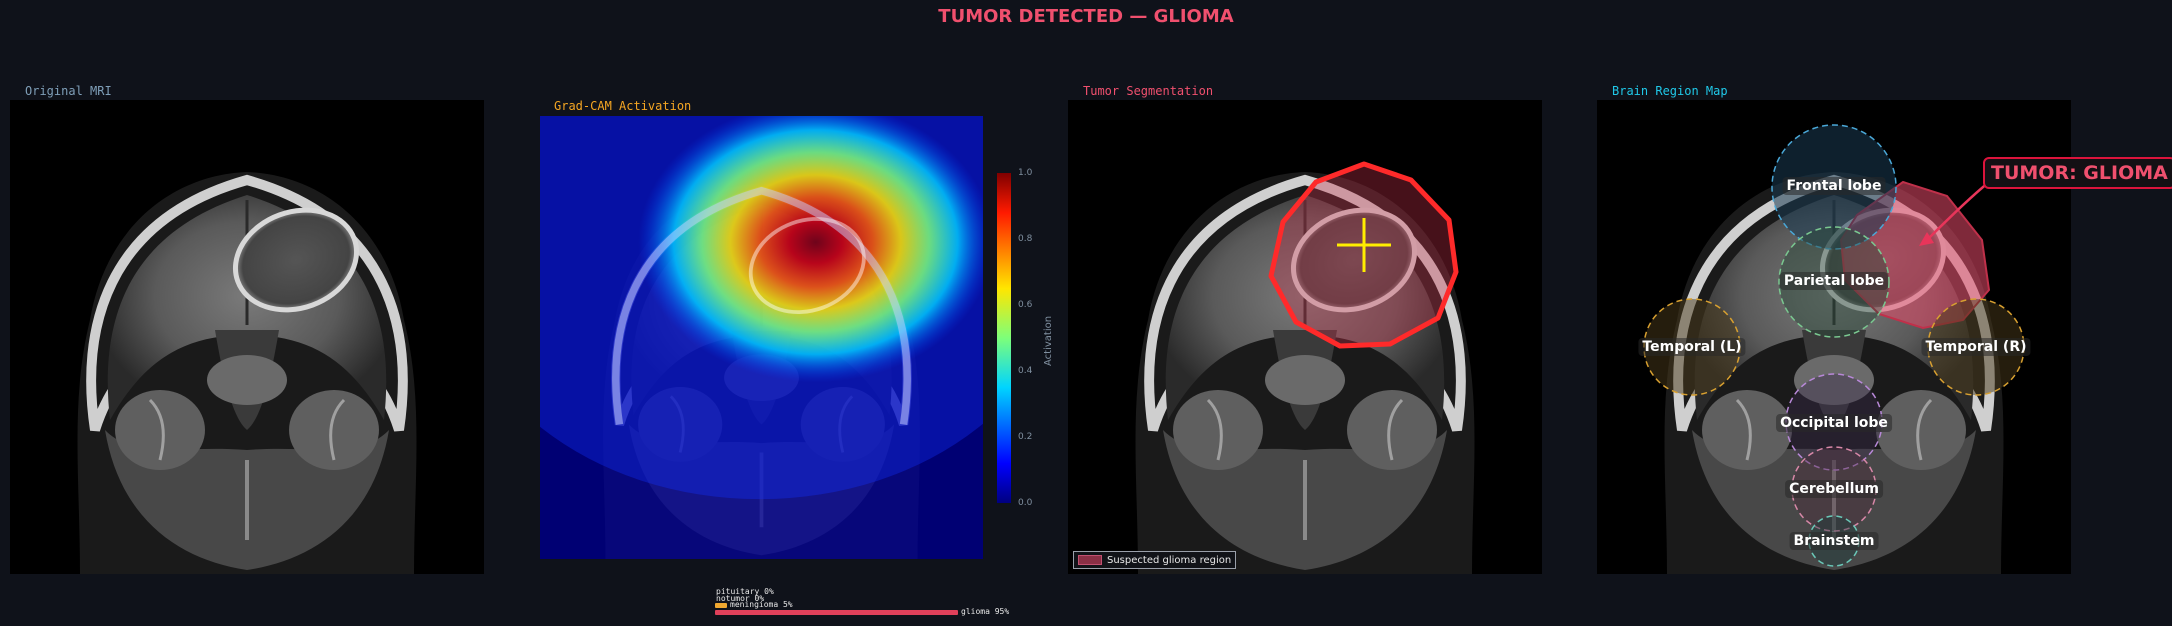  I want to click on segmentation-legend: Suspected glioma region, so click(1155, 560).